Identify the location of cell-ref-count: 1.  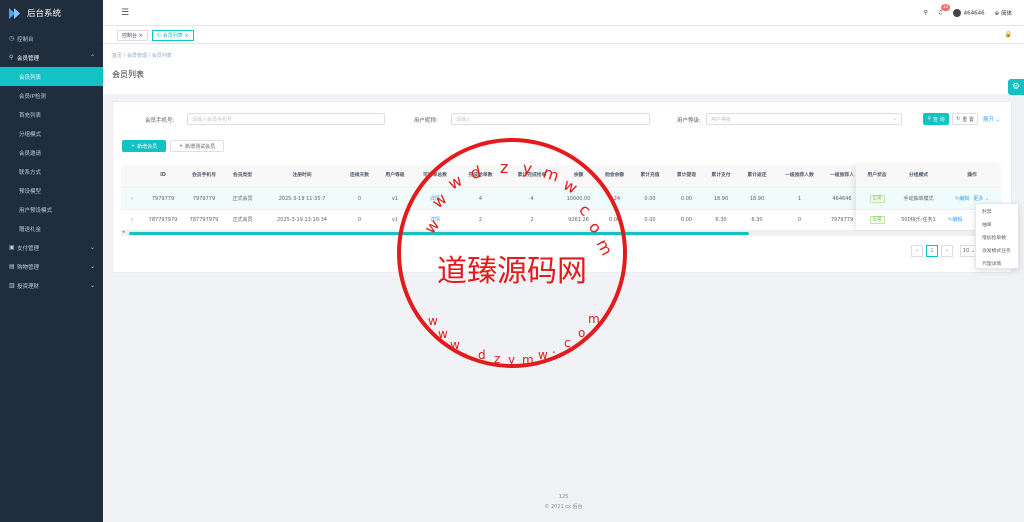
(799, 199).